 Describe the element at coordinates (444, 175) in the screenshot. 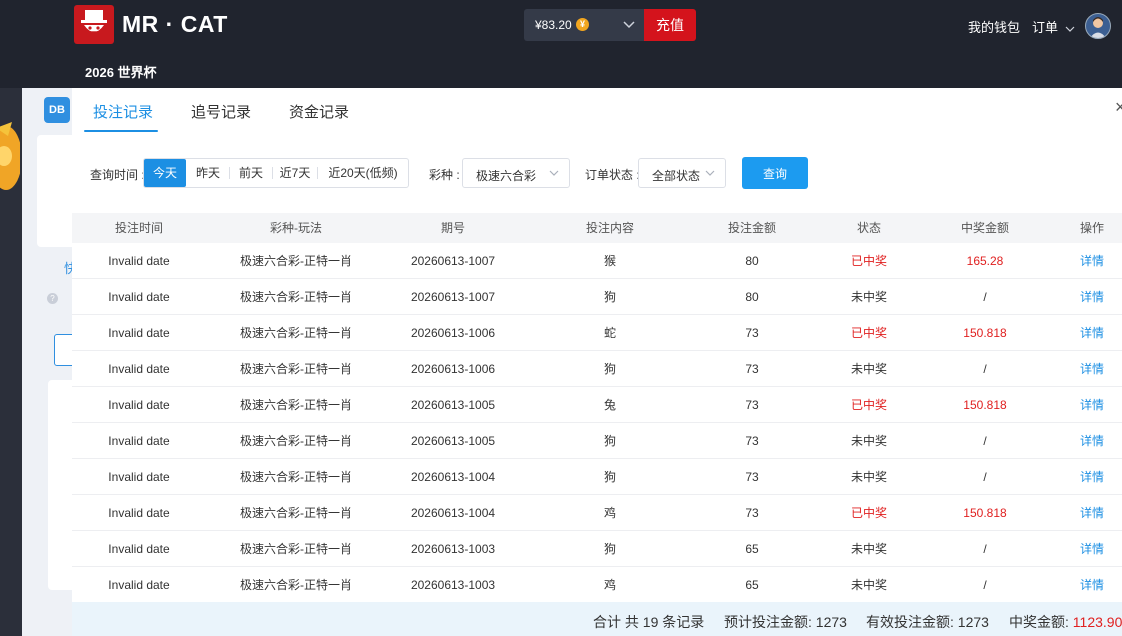

I see `lottery-filter-label: 彩种 :` at that location.